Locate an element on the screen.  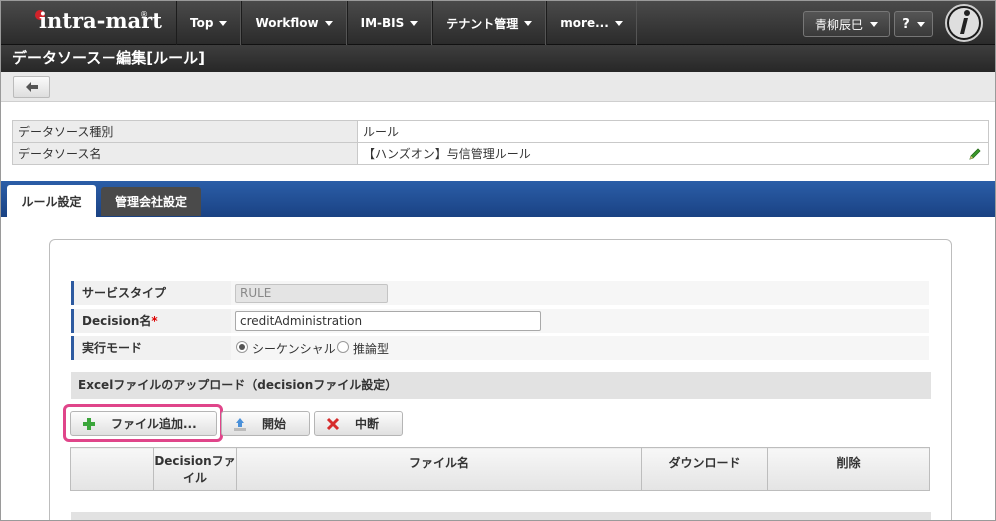
col-delete: 削除 is located at coordinates (848, 469).